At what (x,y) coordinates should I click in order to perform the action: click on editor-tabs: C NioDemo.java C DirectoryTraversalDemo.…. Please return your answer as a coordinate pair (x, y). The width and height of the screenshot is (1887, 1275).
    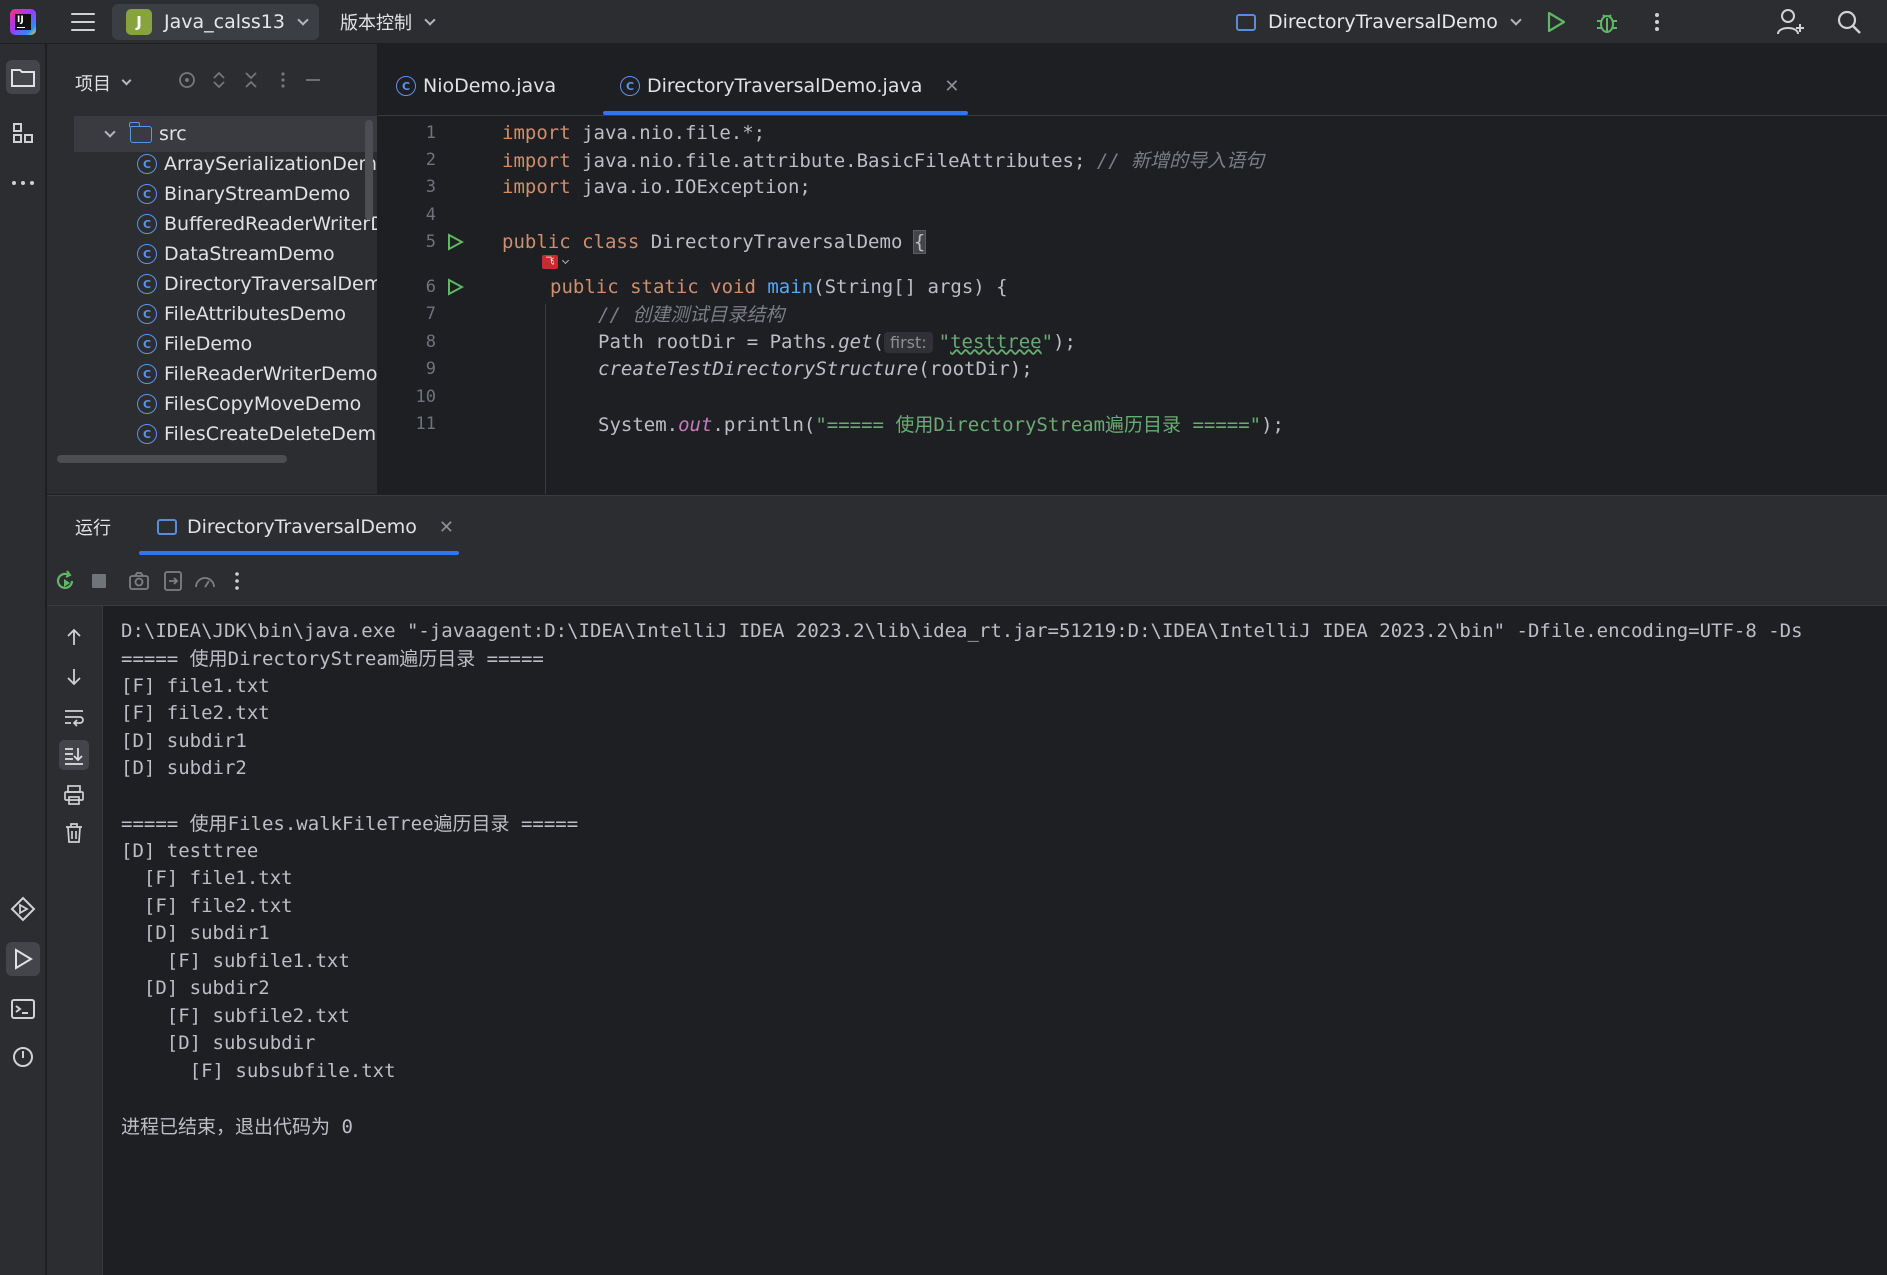
    Looking at the image, I should click on (1132, 80).